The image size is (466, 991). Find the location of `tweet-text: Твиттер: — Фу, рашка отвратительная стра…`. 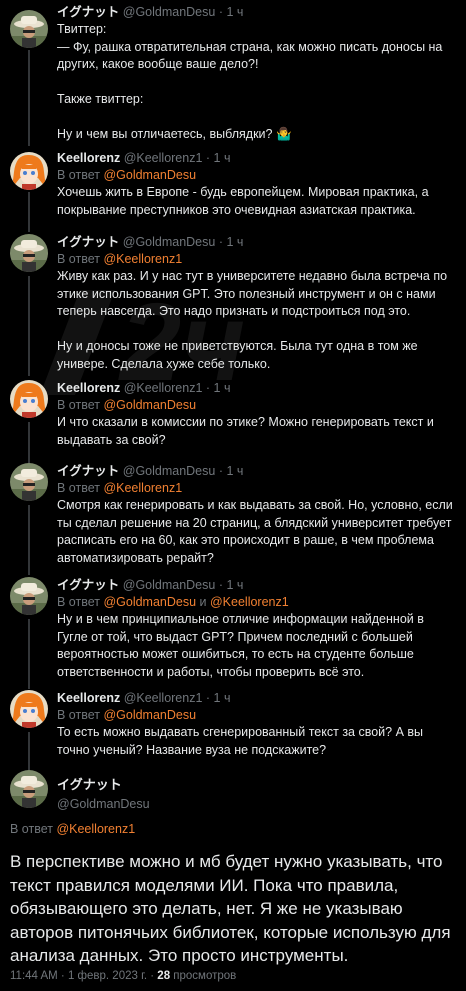

tweet-text: Твиттер: — Фу, рашка отвратительная стра… is located at coordinates (250, 81).